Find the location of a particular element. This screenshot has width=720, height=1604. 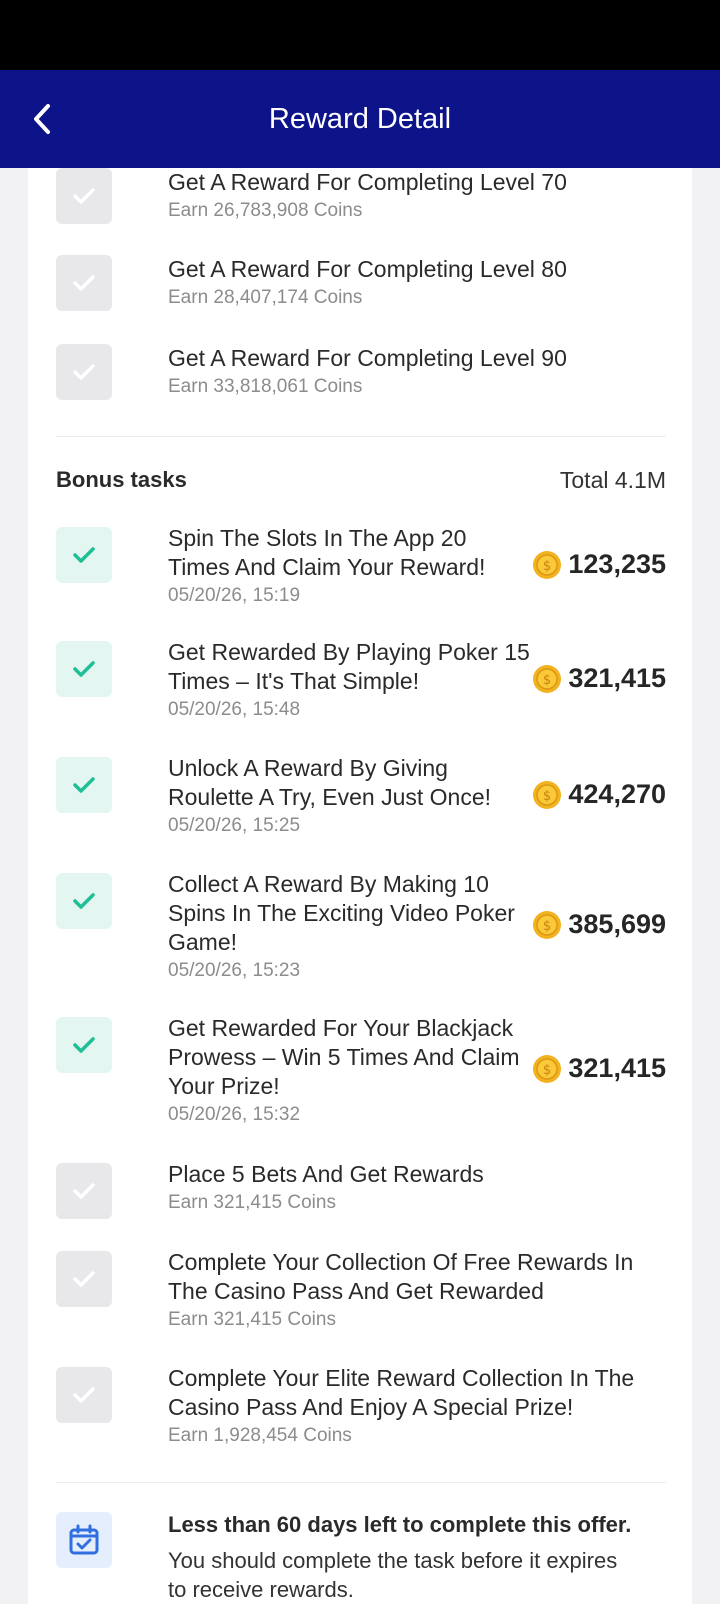

task-title-line: Place 5 Bets And Get Rewards is located at coordinates (326, 1174).